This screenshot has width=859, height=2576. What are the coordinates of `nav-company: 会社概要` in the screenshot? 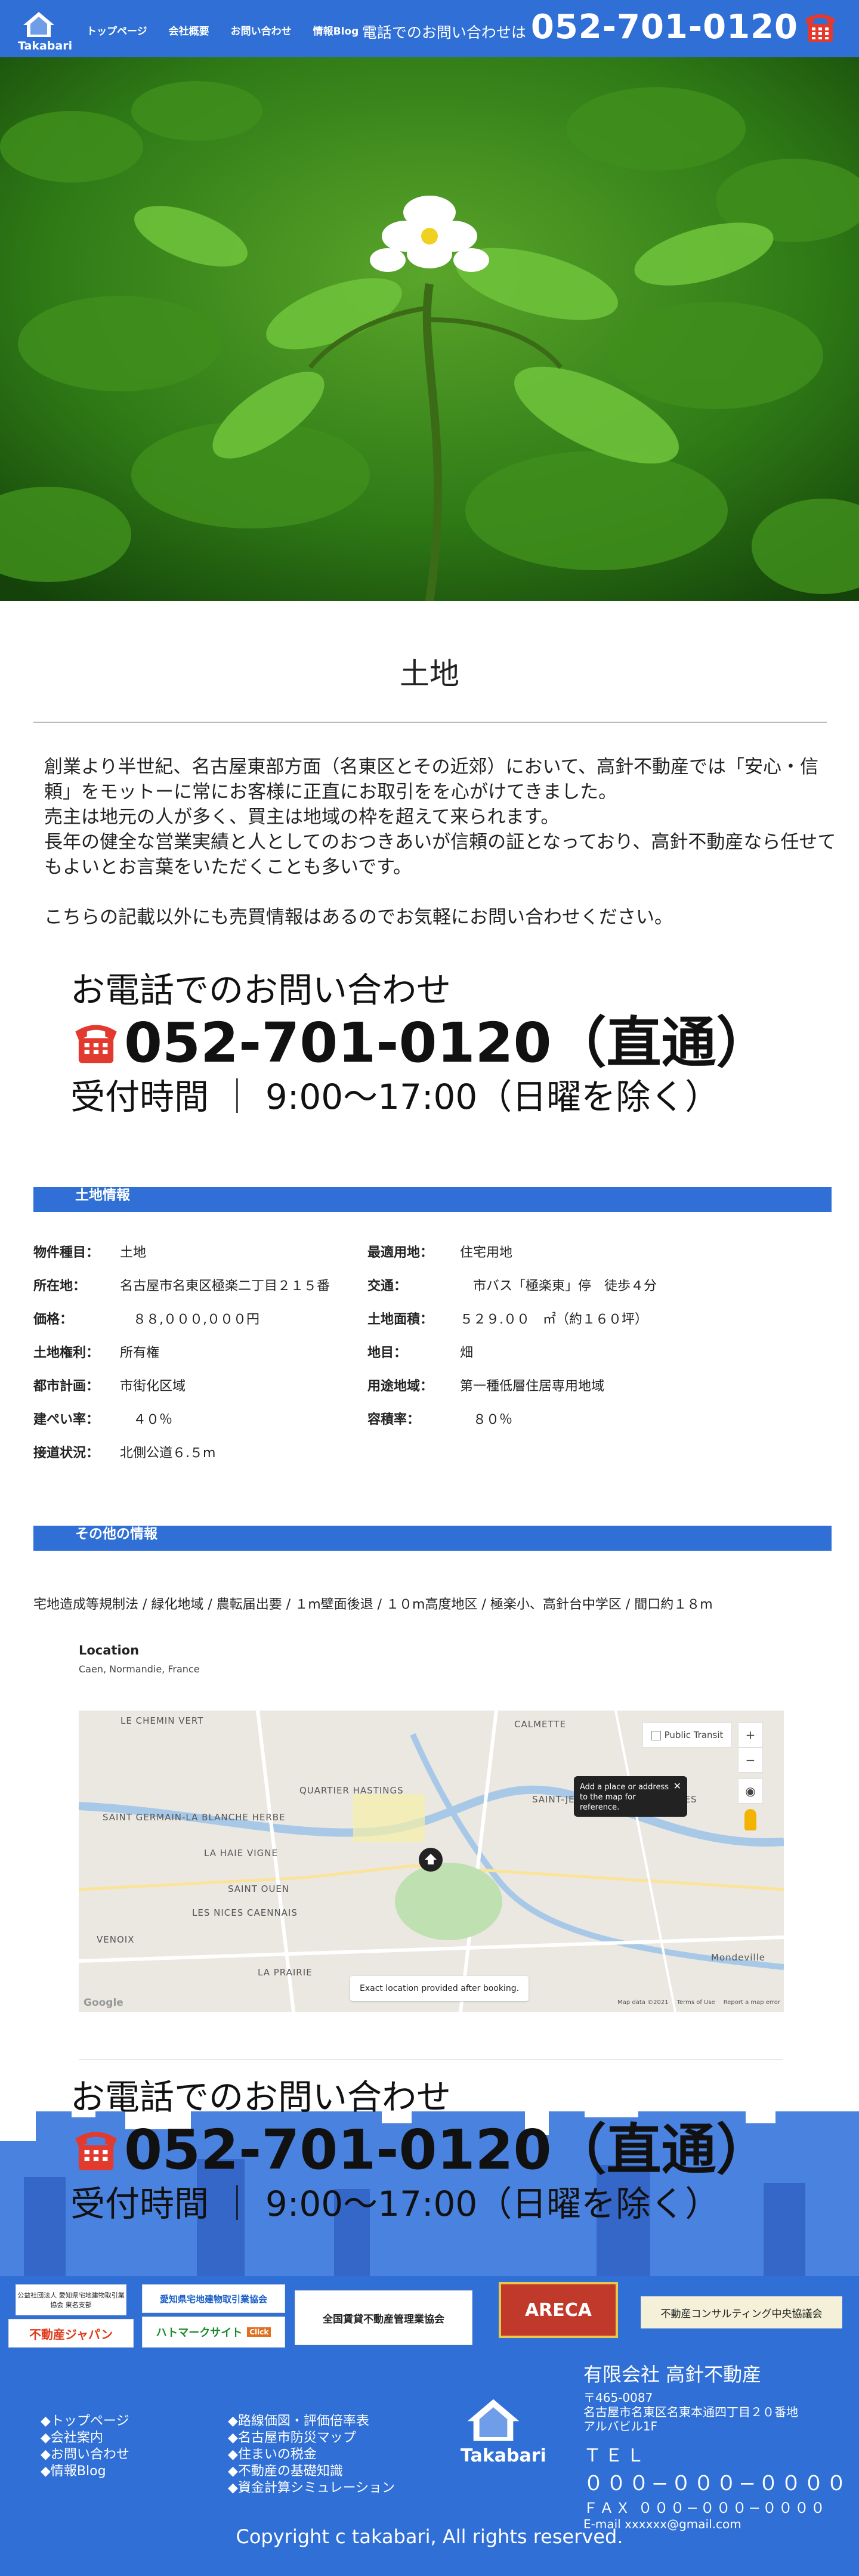 It's located at (189, 30).